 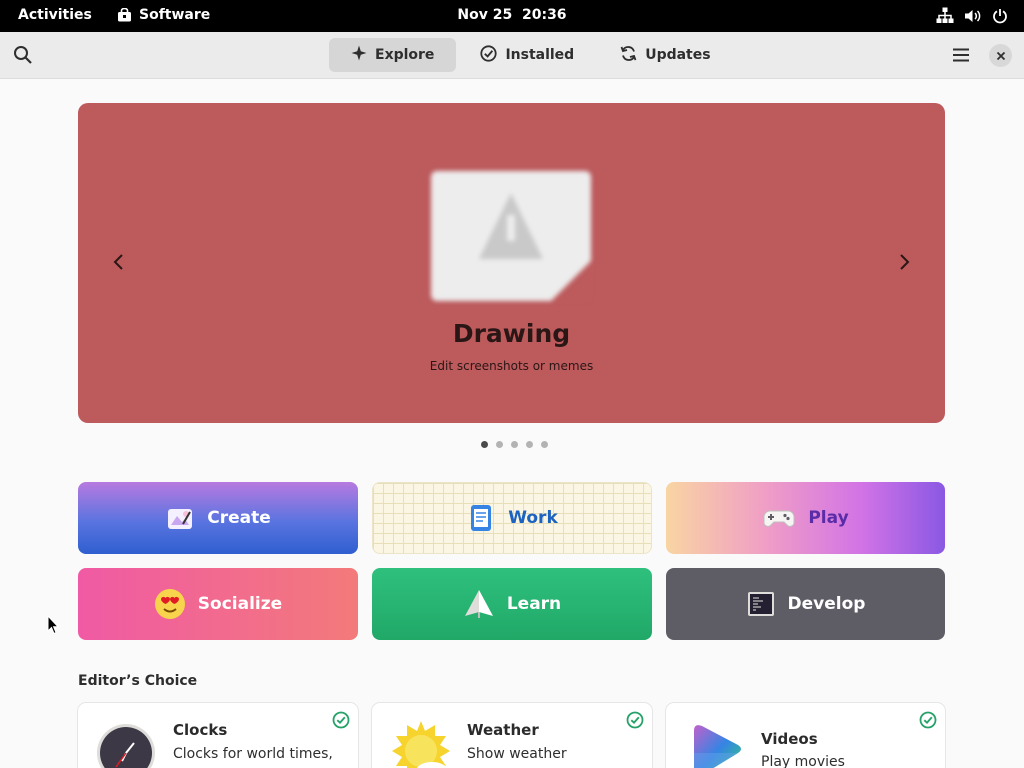 I want to click on app-name: Weather, so click(x=503, y=730).